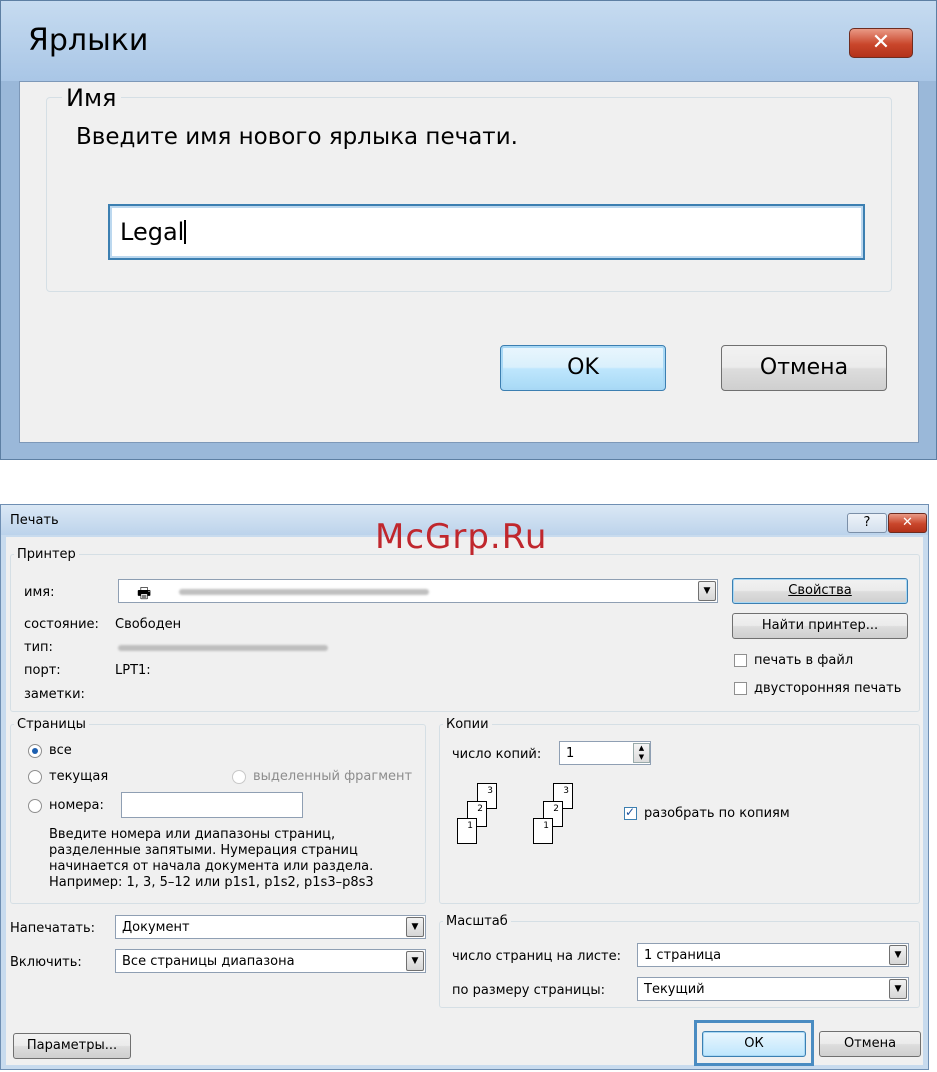  What do you see at coordinates (76, 805) in the screenshot?
I see `pages-range-label: номера:` at bounding box center [76, 805].